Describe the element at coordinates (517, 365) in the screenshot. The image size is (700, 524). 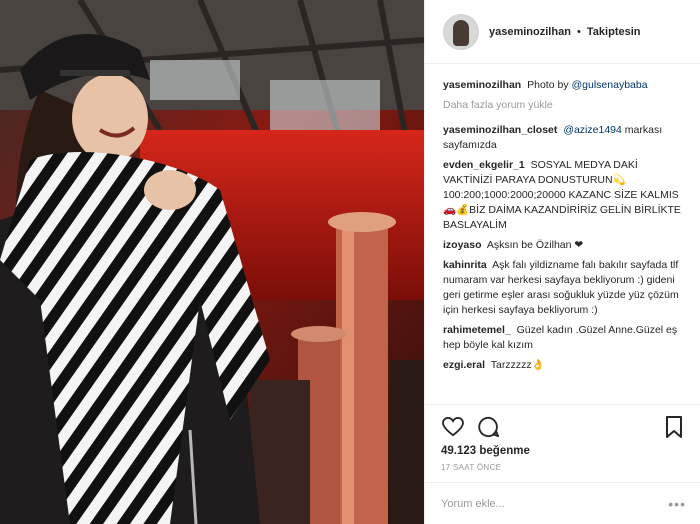
I see `comment-text: Tarzzzzz👌` at that location.